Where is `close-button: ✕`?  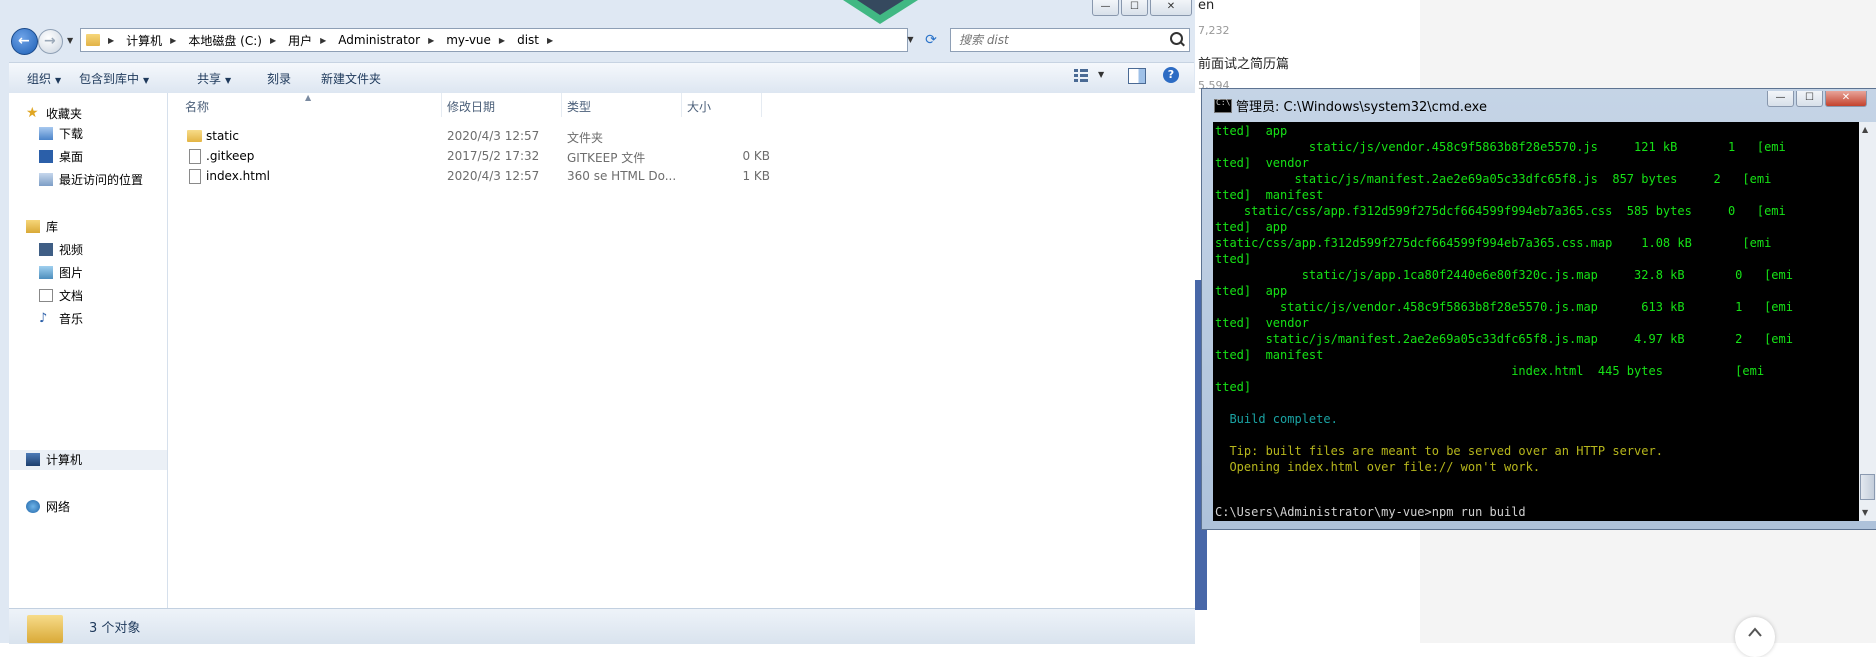
close-button: ✕ is located at coordinates (1171, 8).